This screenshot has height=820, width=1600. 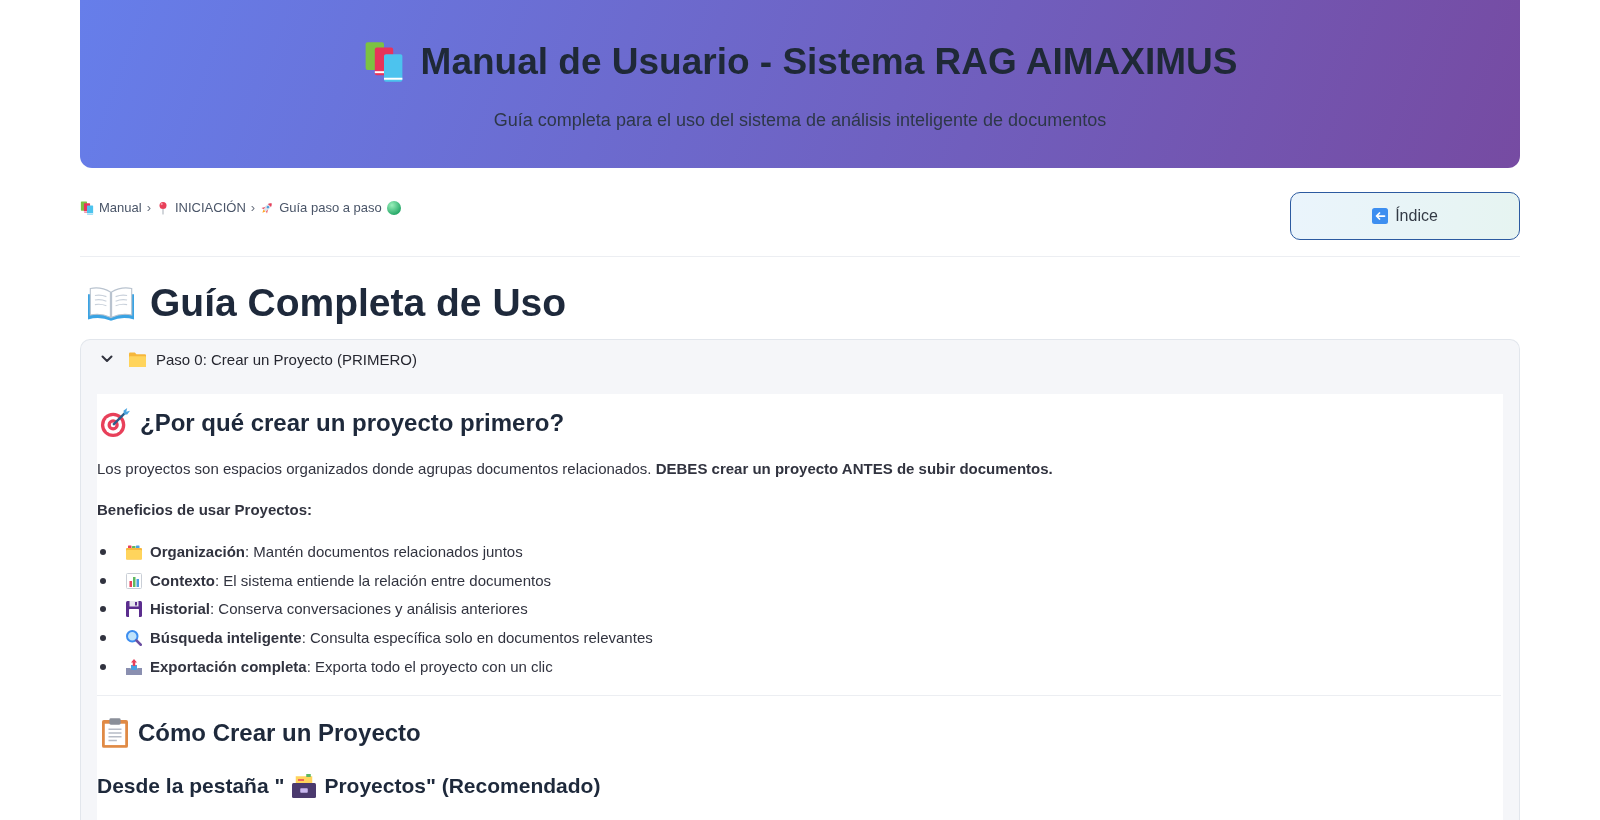 What do you see at coordinates (330, 208) in the screenshot?
I see `breadcrumb-item: Guía paso a paso` at bounding box center [330, 208].